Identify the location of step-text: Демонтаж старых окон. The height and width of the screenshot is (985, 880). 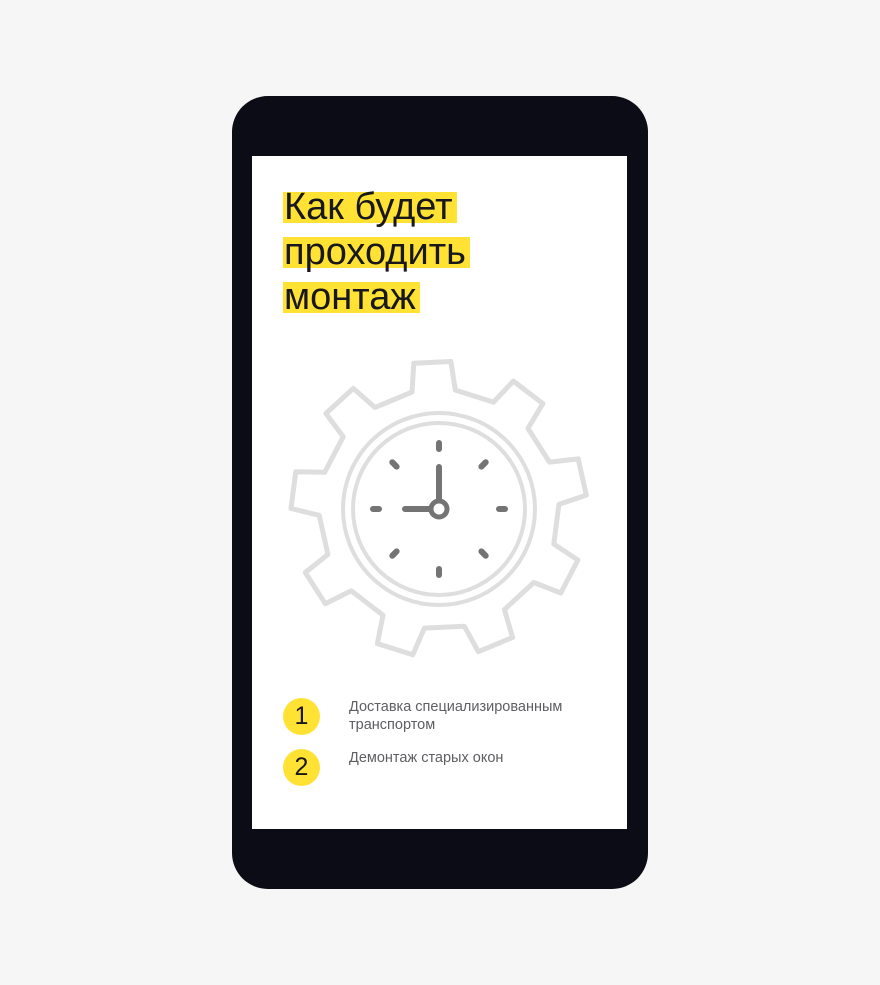
(426, 758).